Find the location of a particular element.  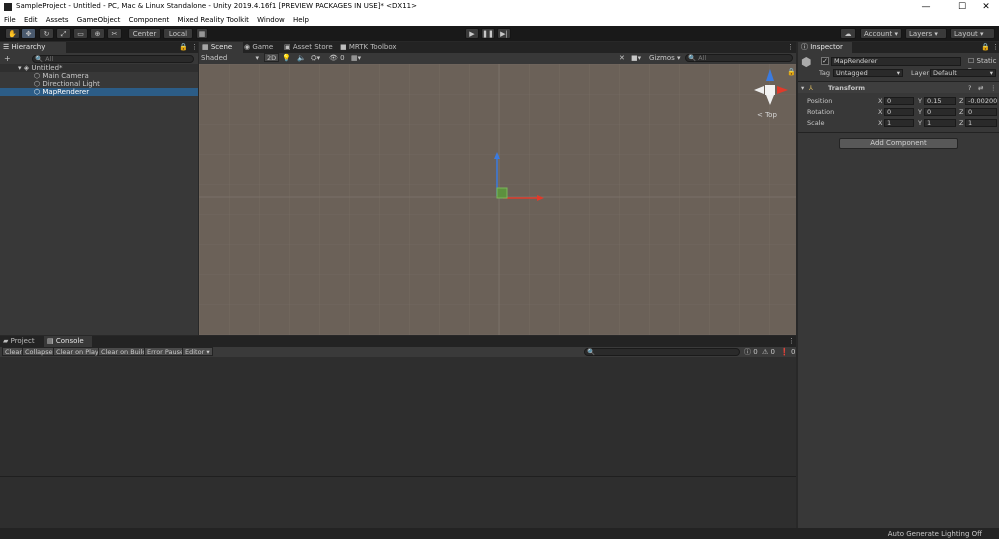

tab-inspector-label: Inspector is located at coordinates (826, 47).